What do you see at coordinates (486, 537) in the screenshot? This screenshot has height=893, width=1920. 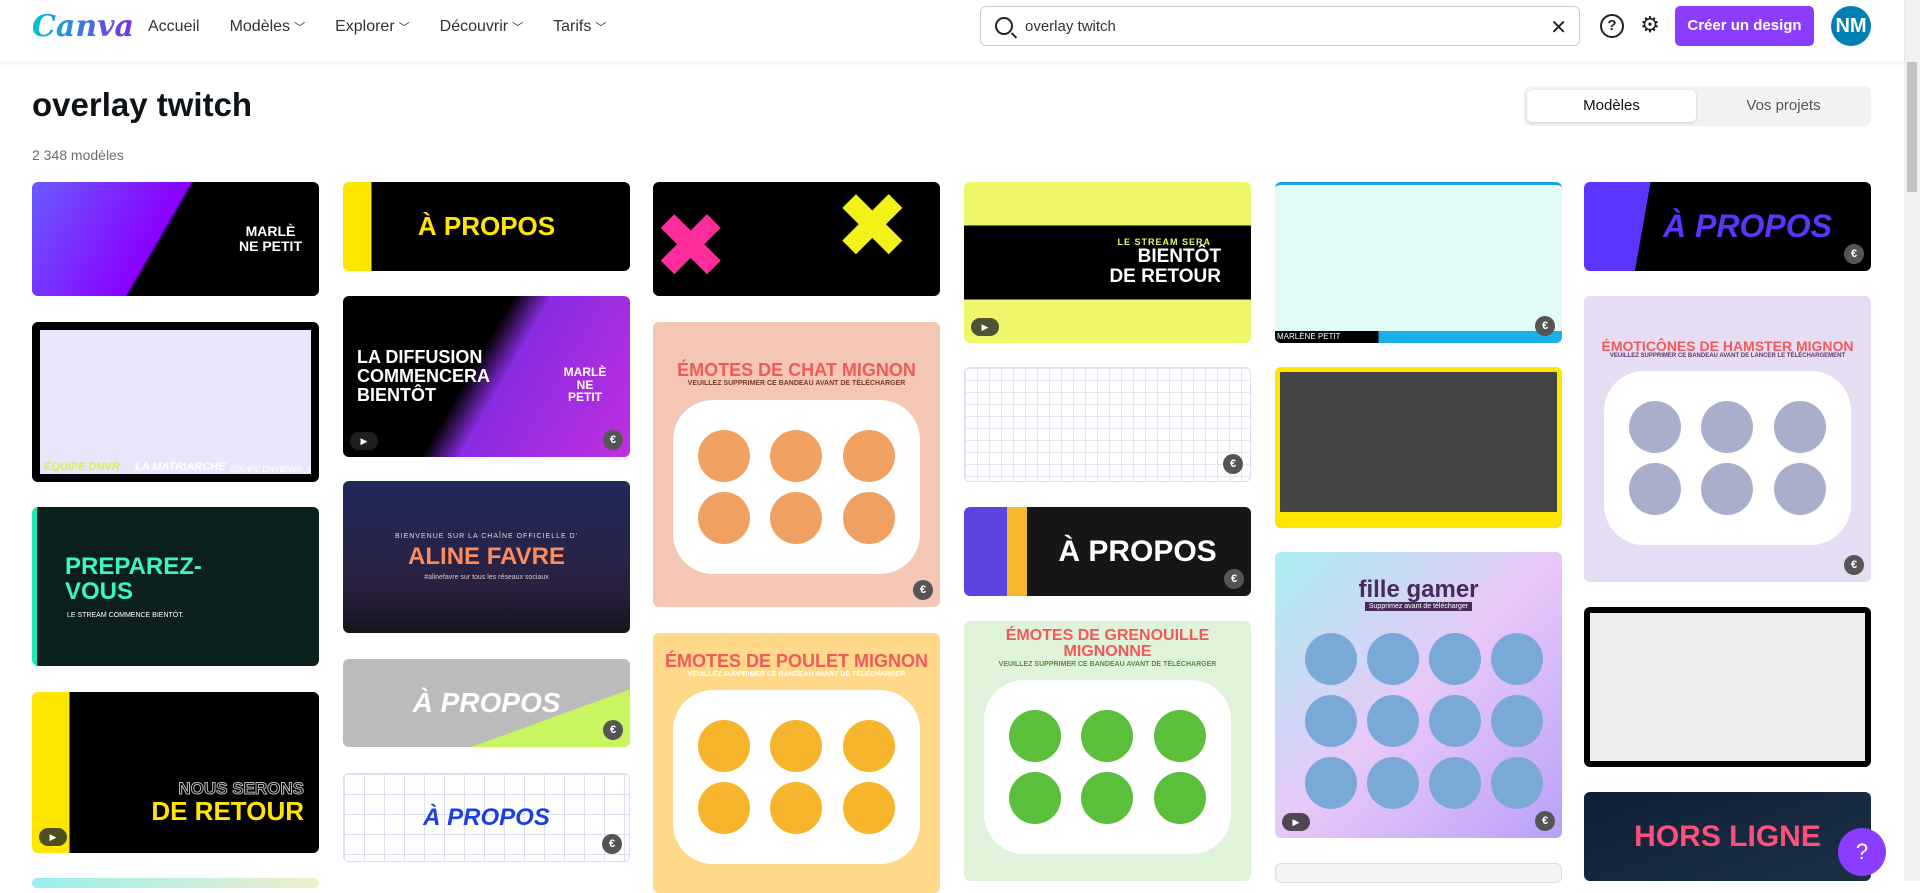 I see `card-text: BIENVENUE SUR LA CHAÎNE OFFICIELLE D'` at bounding box center [486, 537].